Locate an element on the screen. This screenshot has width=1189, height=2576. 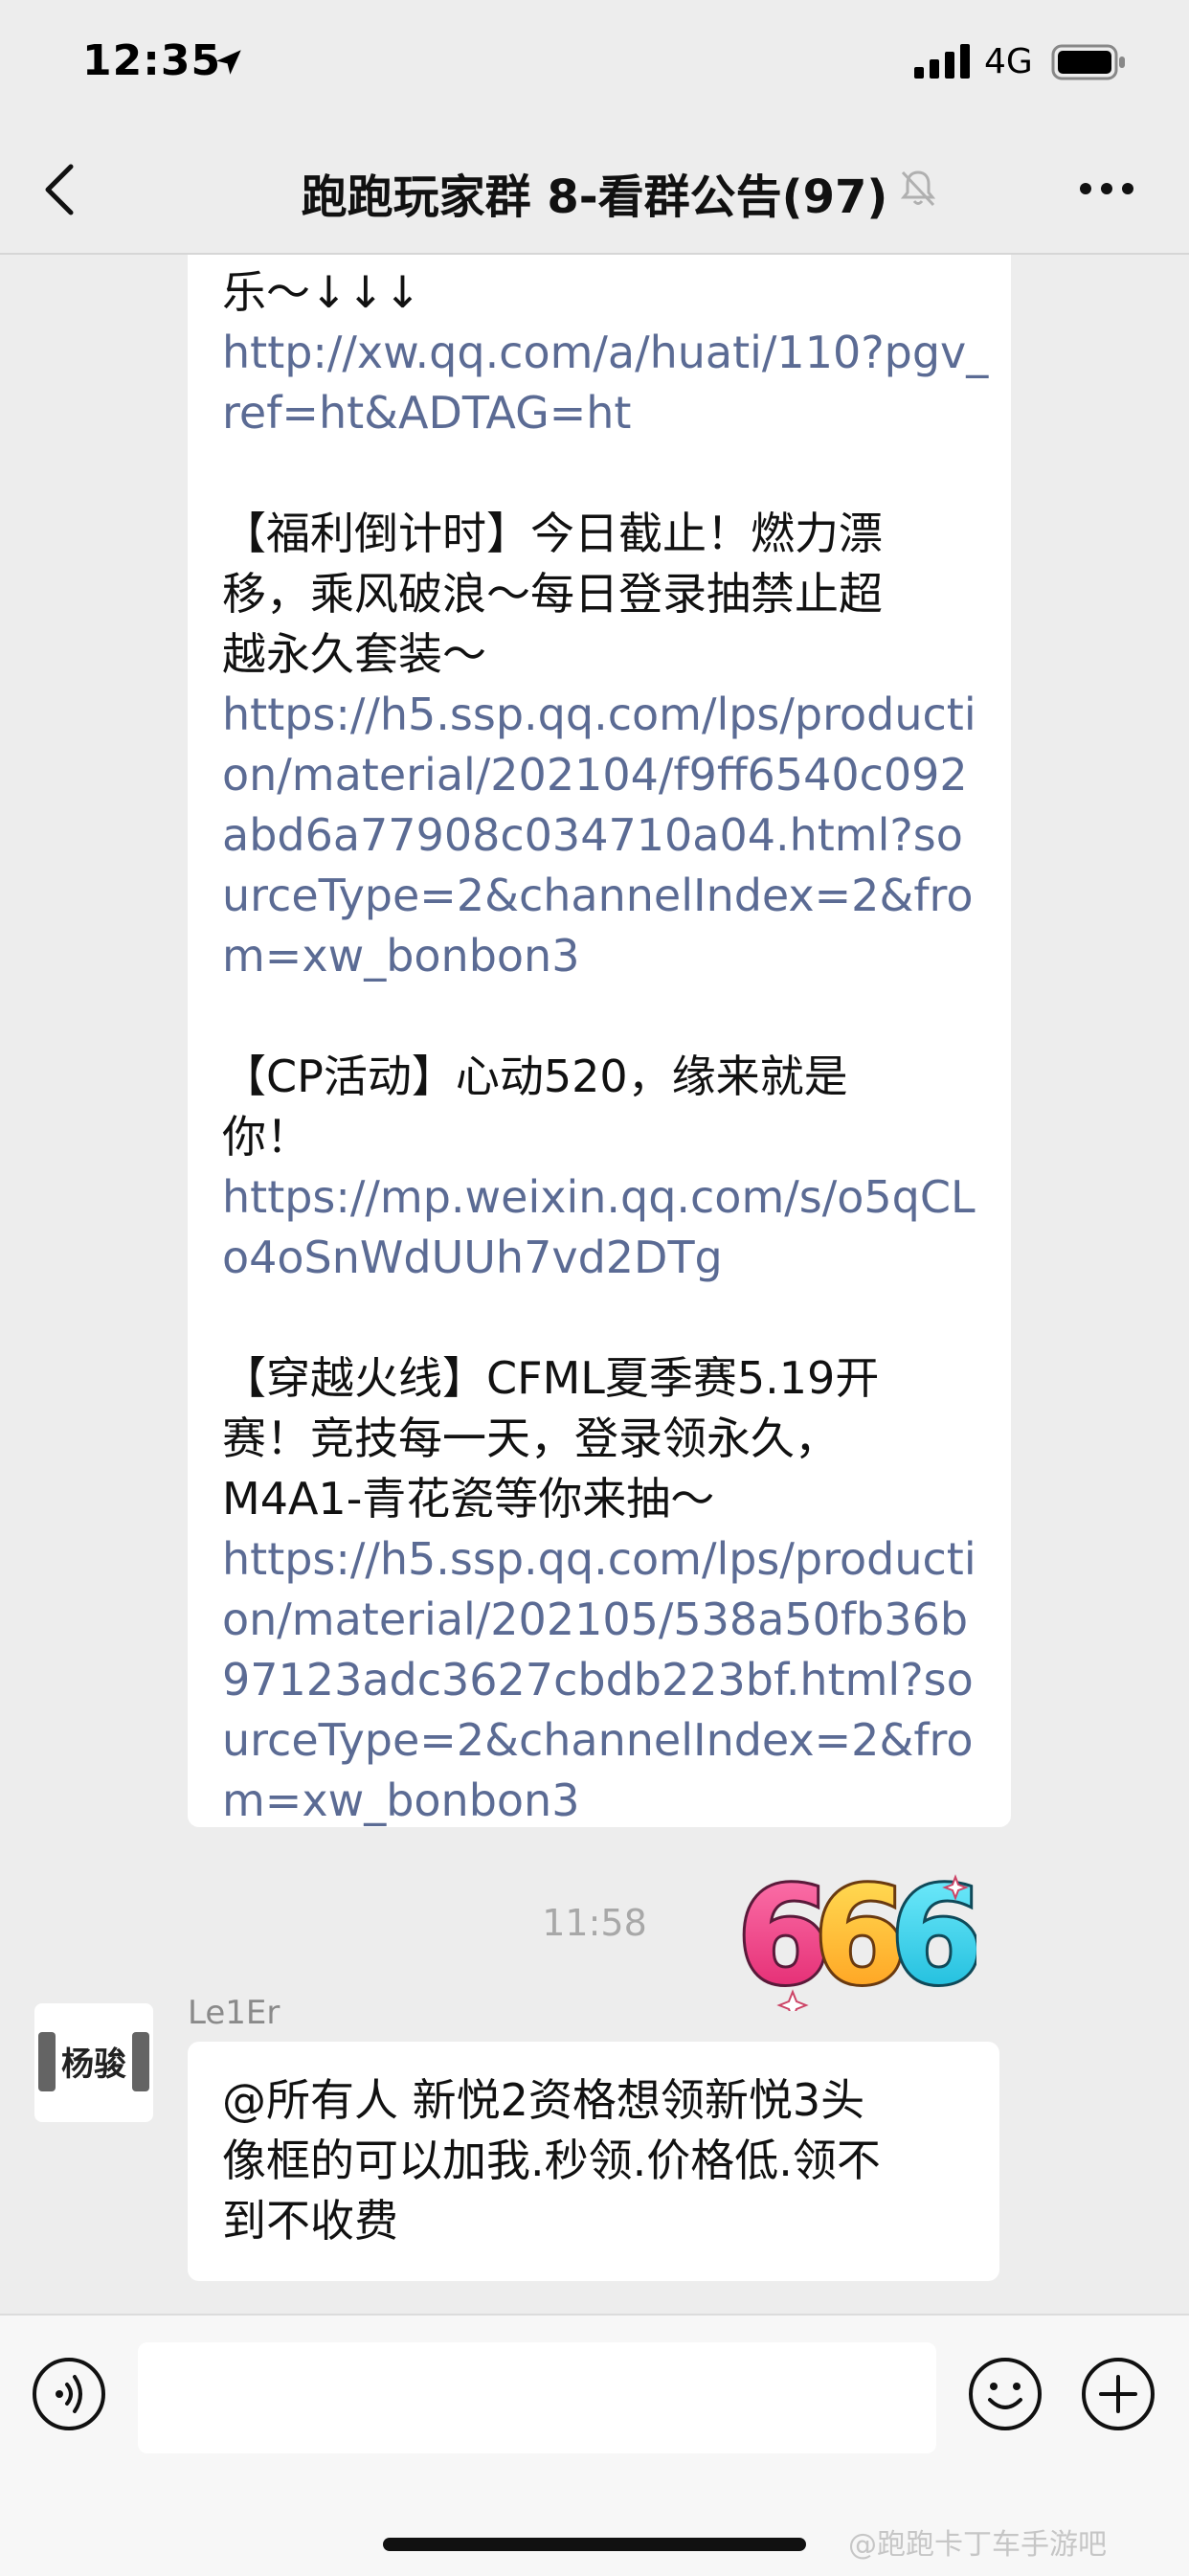
mute-bell-icon is located at coordinates (918, 188).